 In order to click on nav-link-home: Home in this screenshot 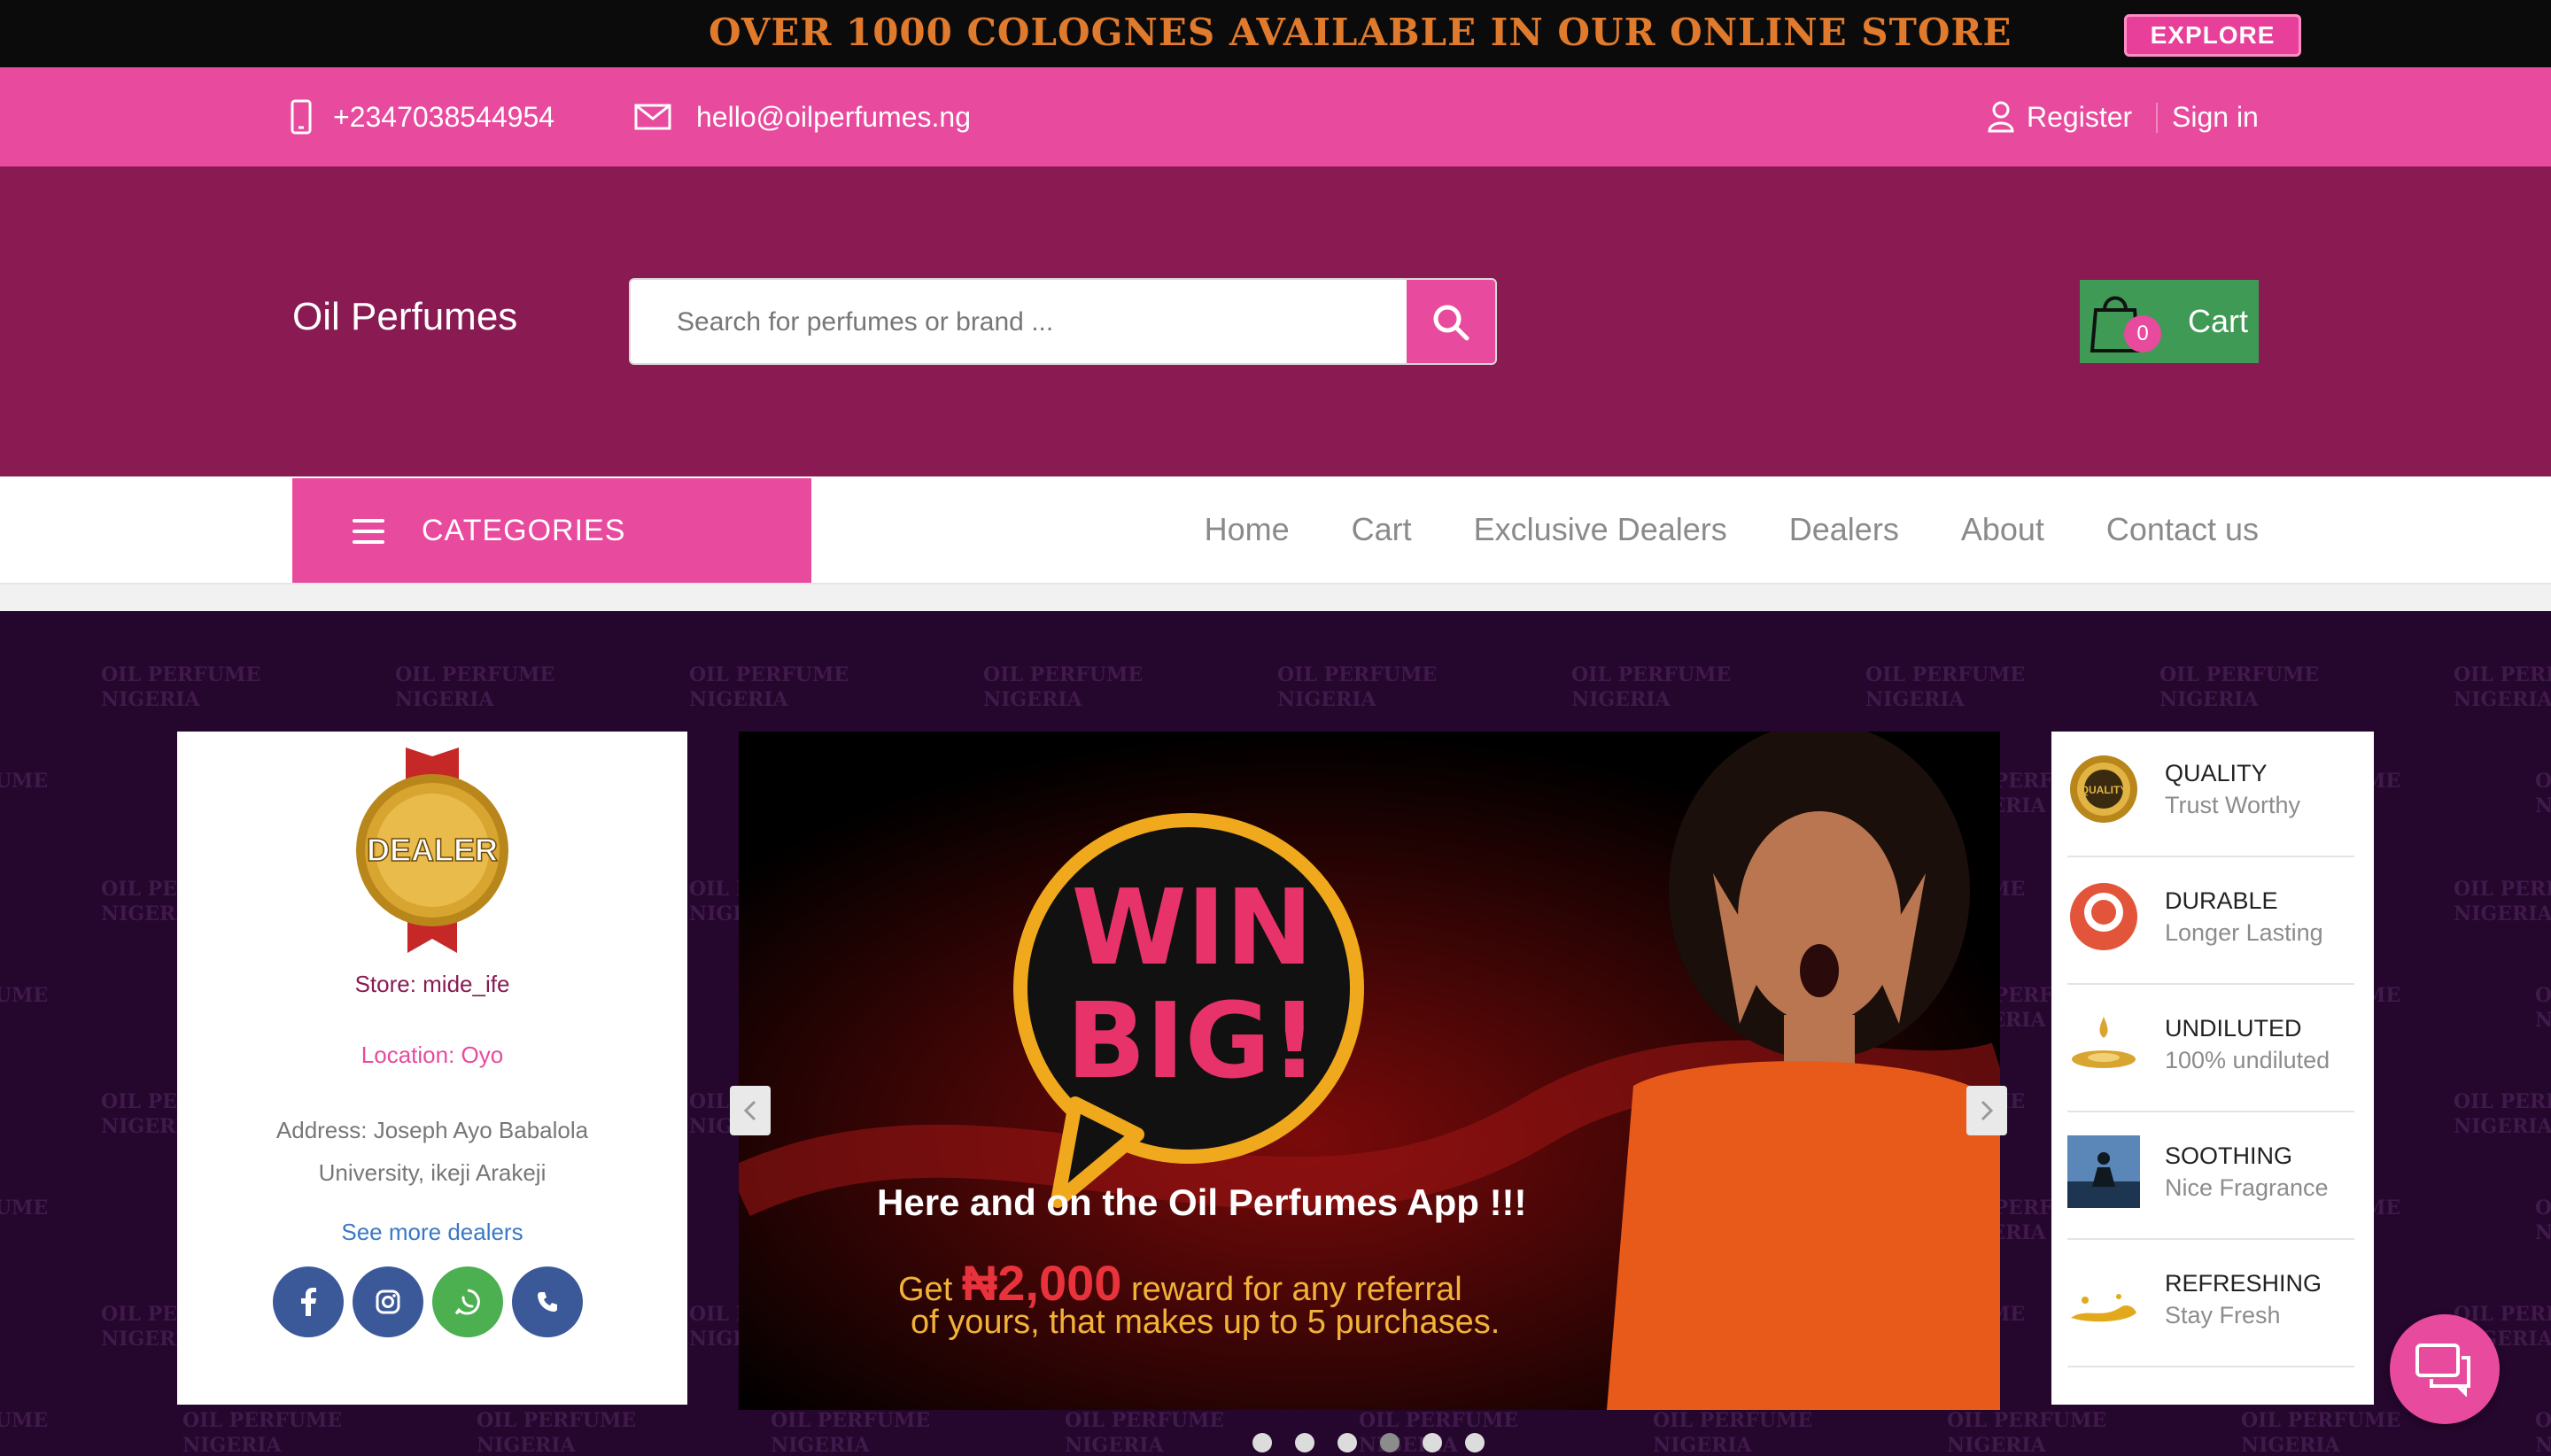, I will do `click(1247, 529)`.